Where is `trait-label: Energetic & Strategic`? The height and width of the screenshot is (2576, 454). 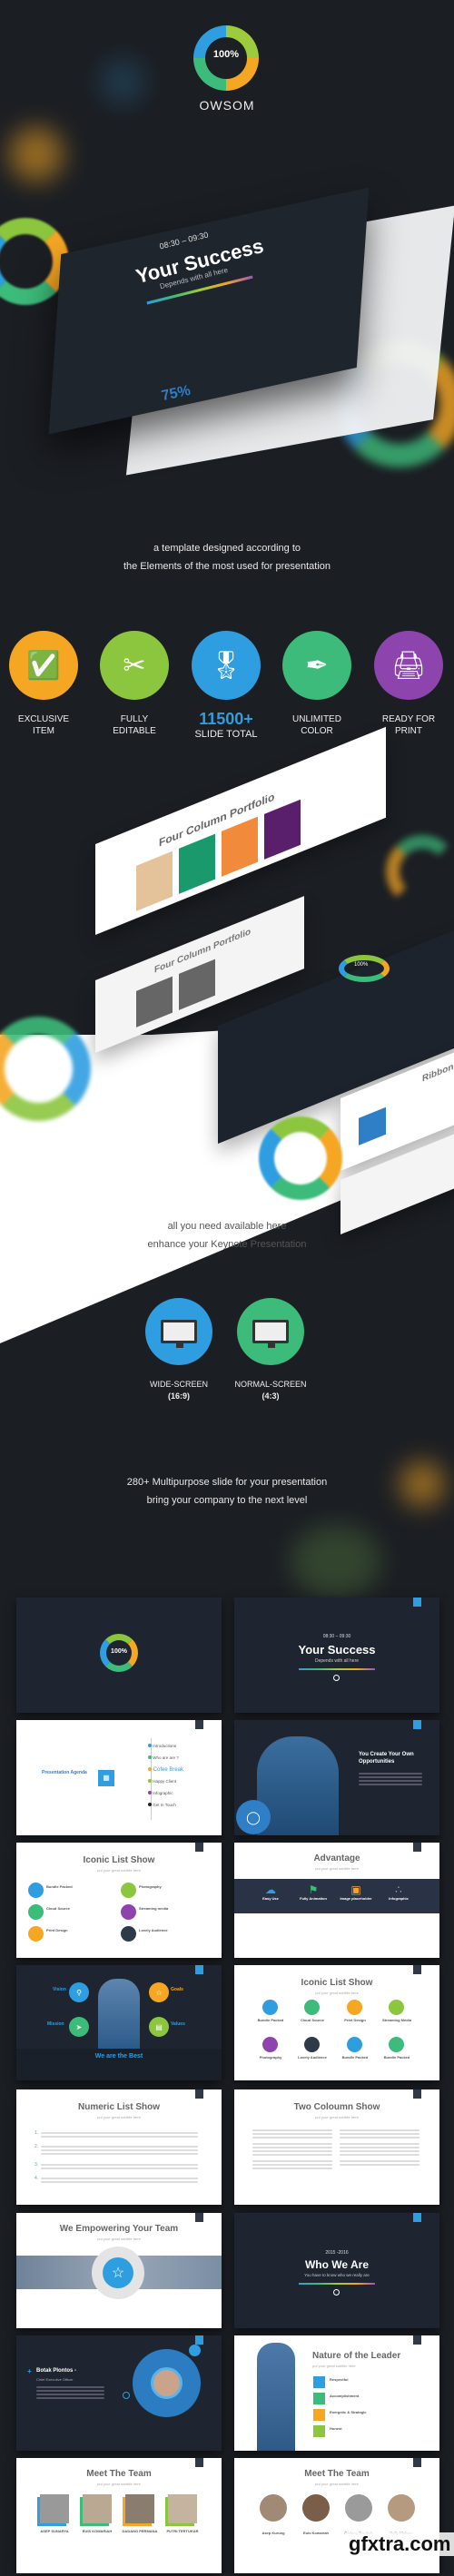 trait-label: Energetic & Strategic is located at coordinates (348, 2412).